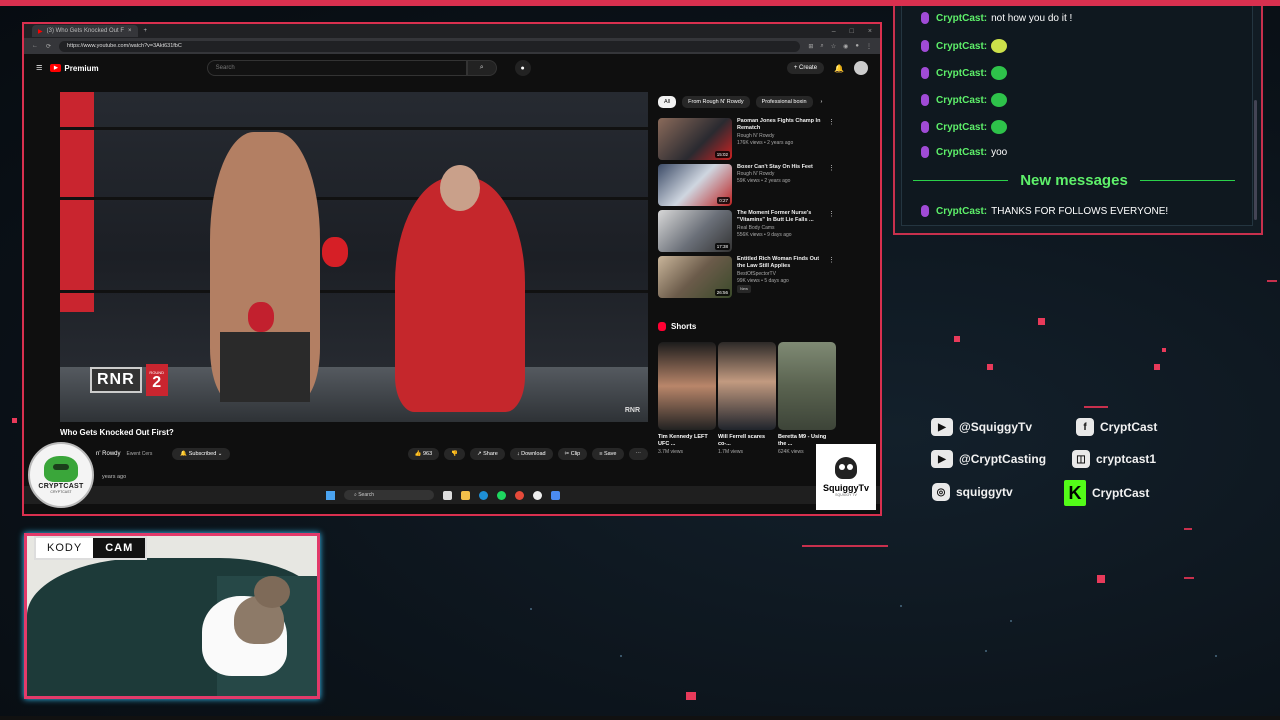 The height and width of the screenshot is (720, 1280). I want to click on emote-green-icon, so click(999, 100).